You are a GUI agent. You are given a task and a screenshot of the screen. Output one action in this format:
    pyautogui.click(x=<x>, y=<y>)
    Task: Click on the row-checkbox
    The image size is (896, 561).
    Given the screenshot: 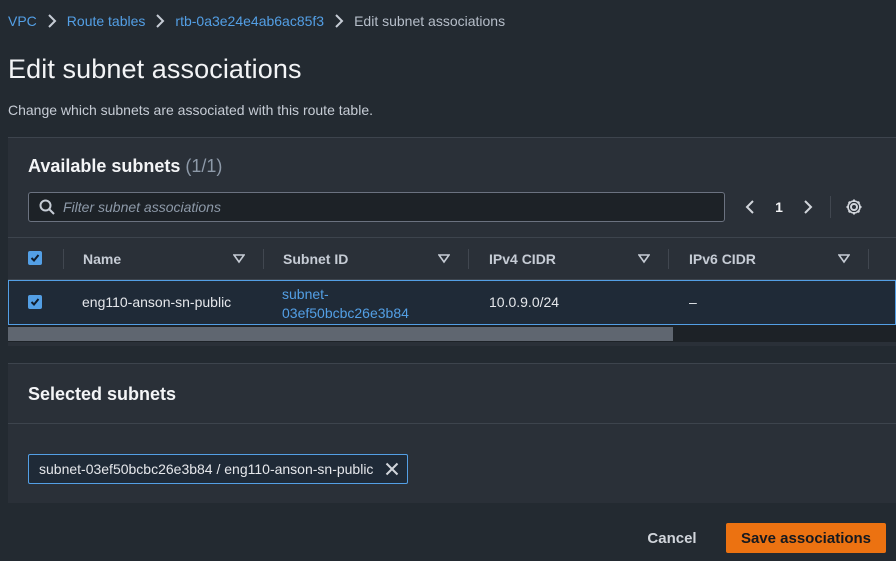 What is the action you would take?
    pyautogui.click(x=35, y=302)
    